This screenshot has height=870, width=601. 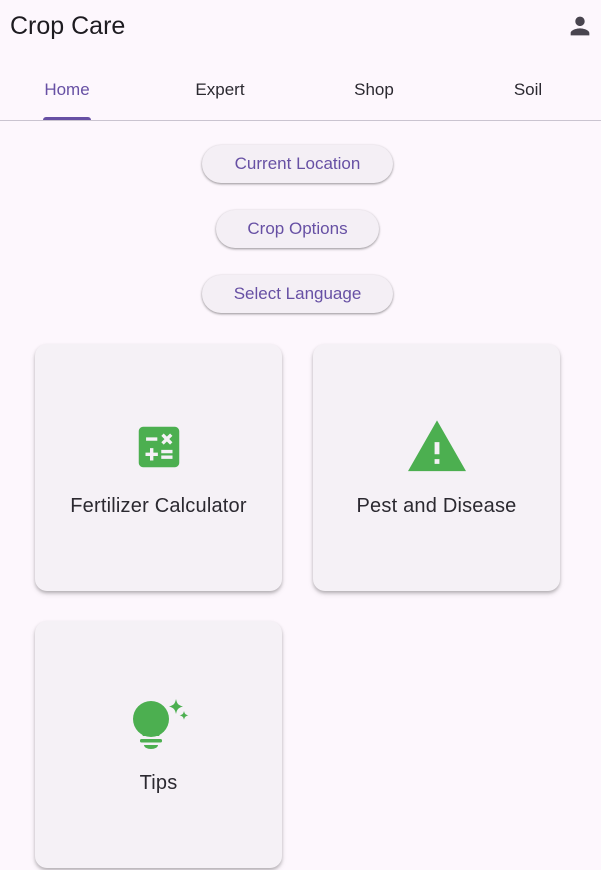 I want to click on calculator-icon, so click(x=158, y=447).